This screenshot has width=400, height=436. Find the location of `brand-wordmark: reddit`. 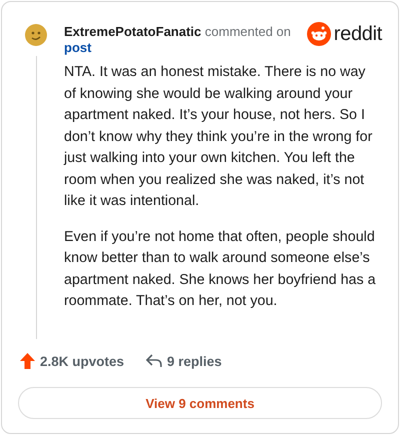

brand-wordmark: reddit is located at coordinates (358, 34).